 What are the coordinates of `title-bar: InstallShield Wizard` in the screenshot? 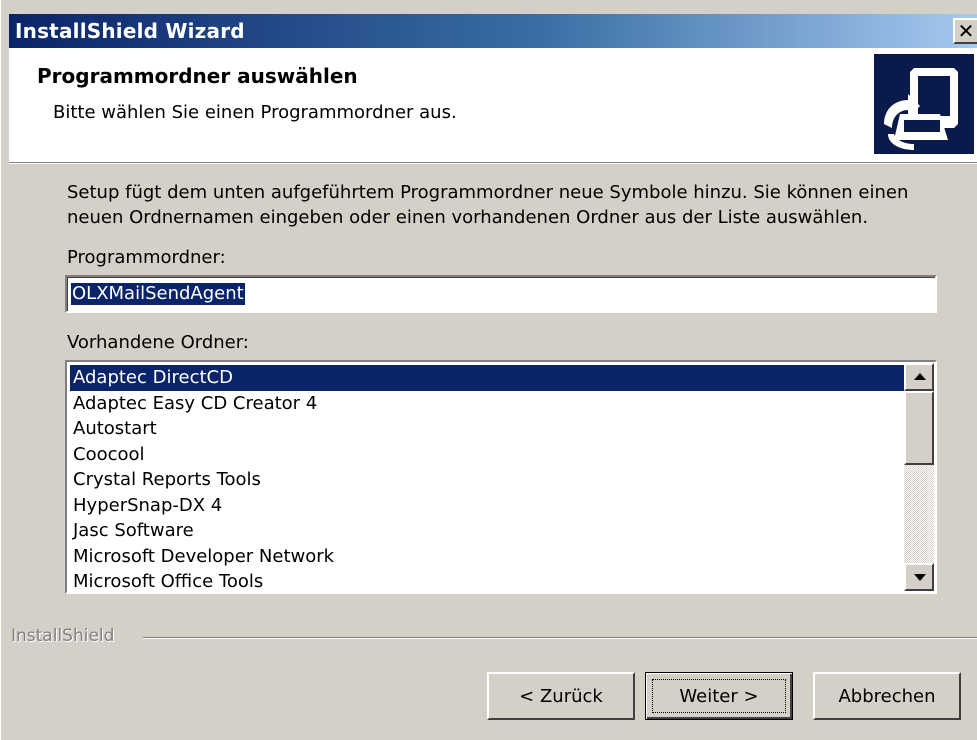 It's located at (493, 31).